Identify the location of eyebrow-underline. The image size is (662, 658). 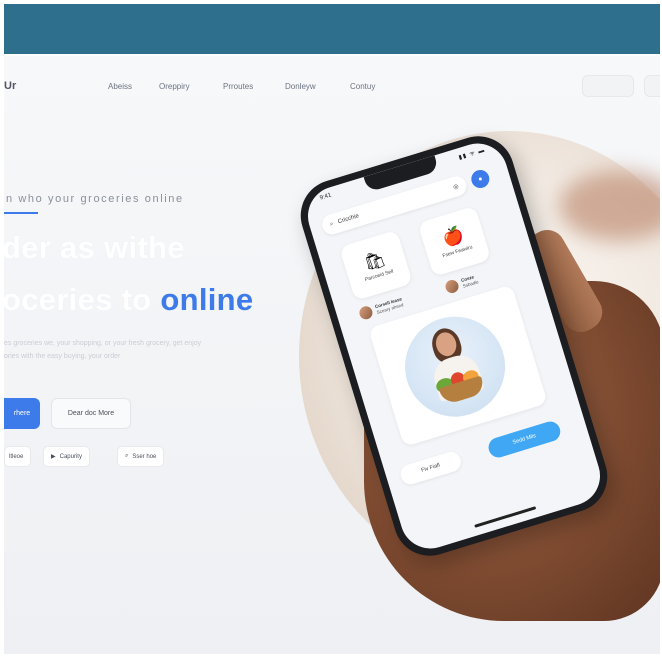
(21, 213).